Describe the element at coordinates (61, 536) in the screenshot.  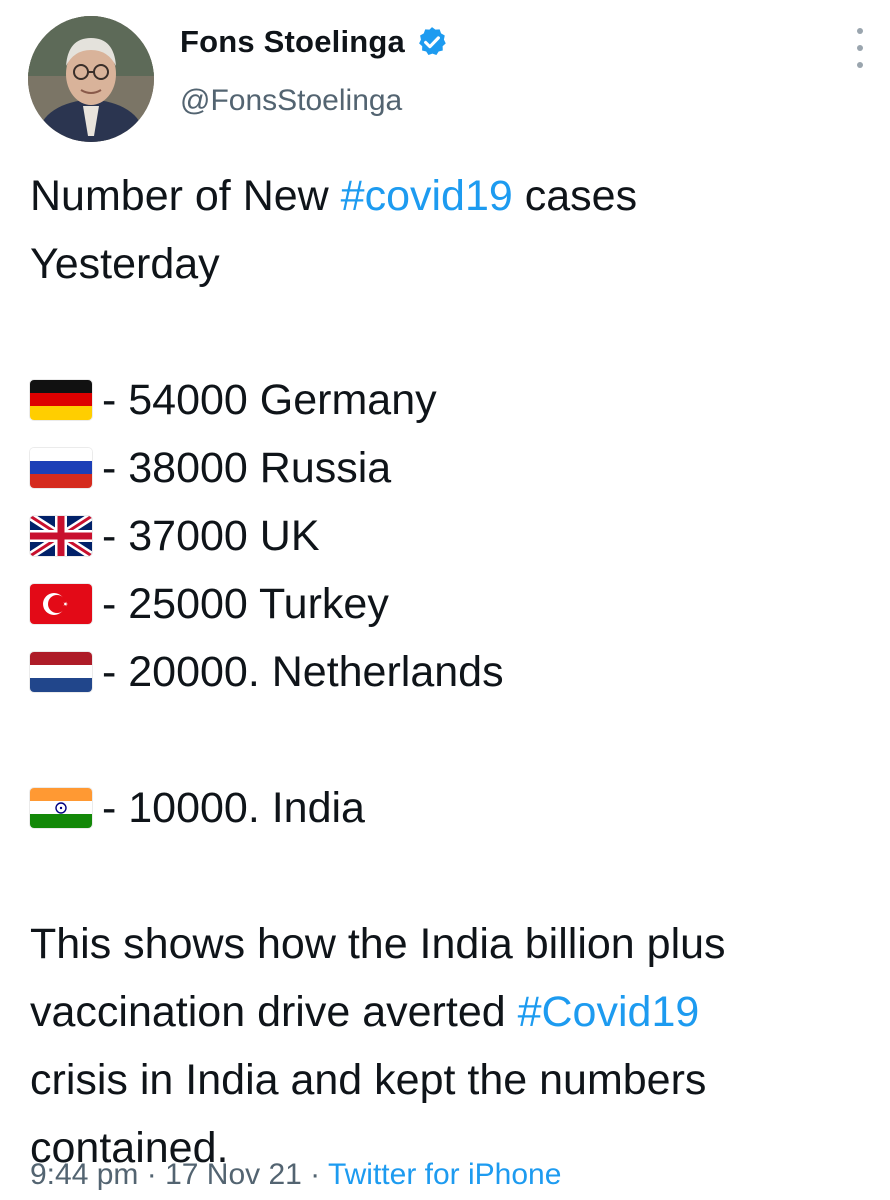
I see `uk-flag-icon` at that location.